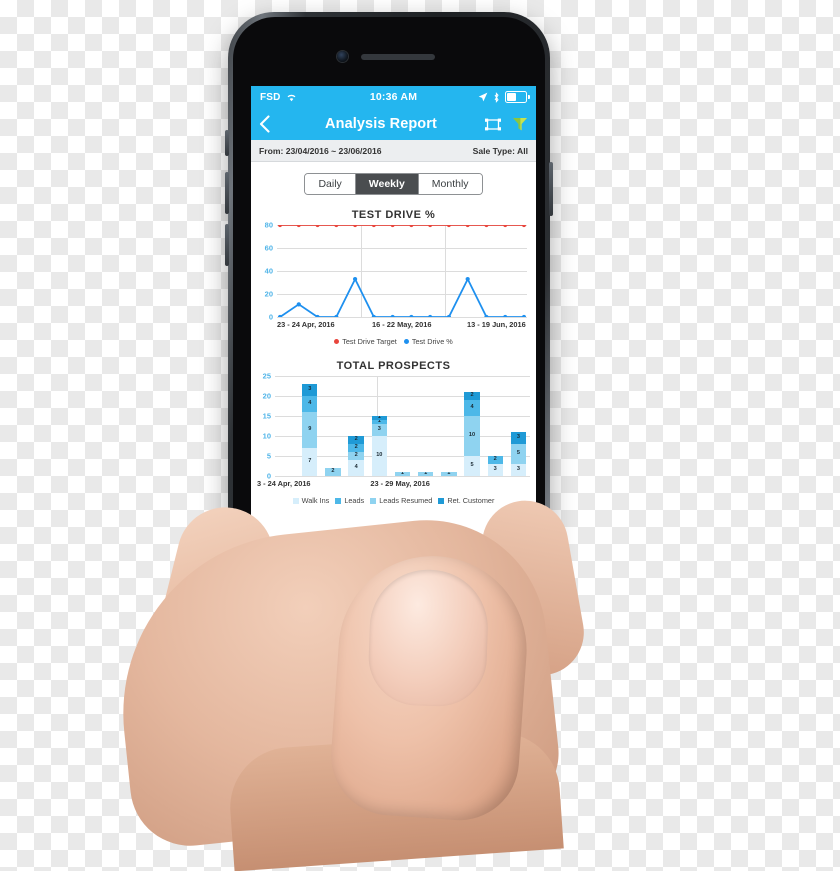  What do you see at coordinates (330, 184) in the screenshot?
I see `segment-daily: Daily` at bounding box center [330, 184].